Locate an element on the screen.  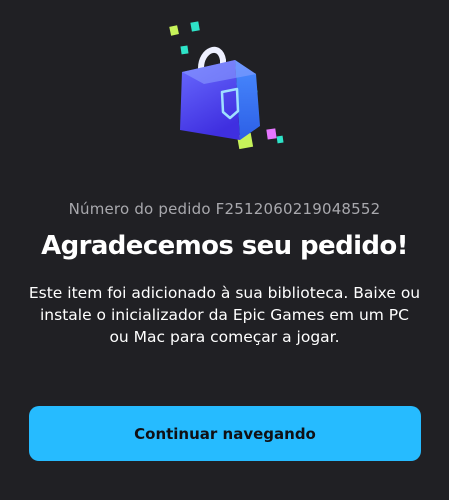
shopping-bag-icon is located at coordinates (226, 85).